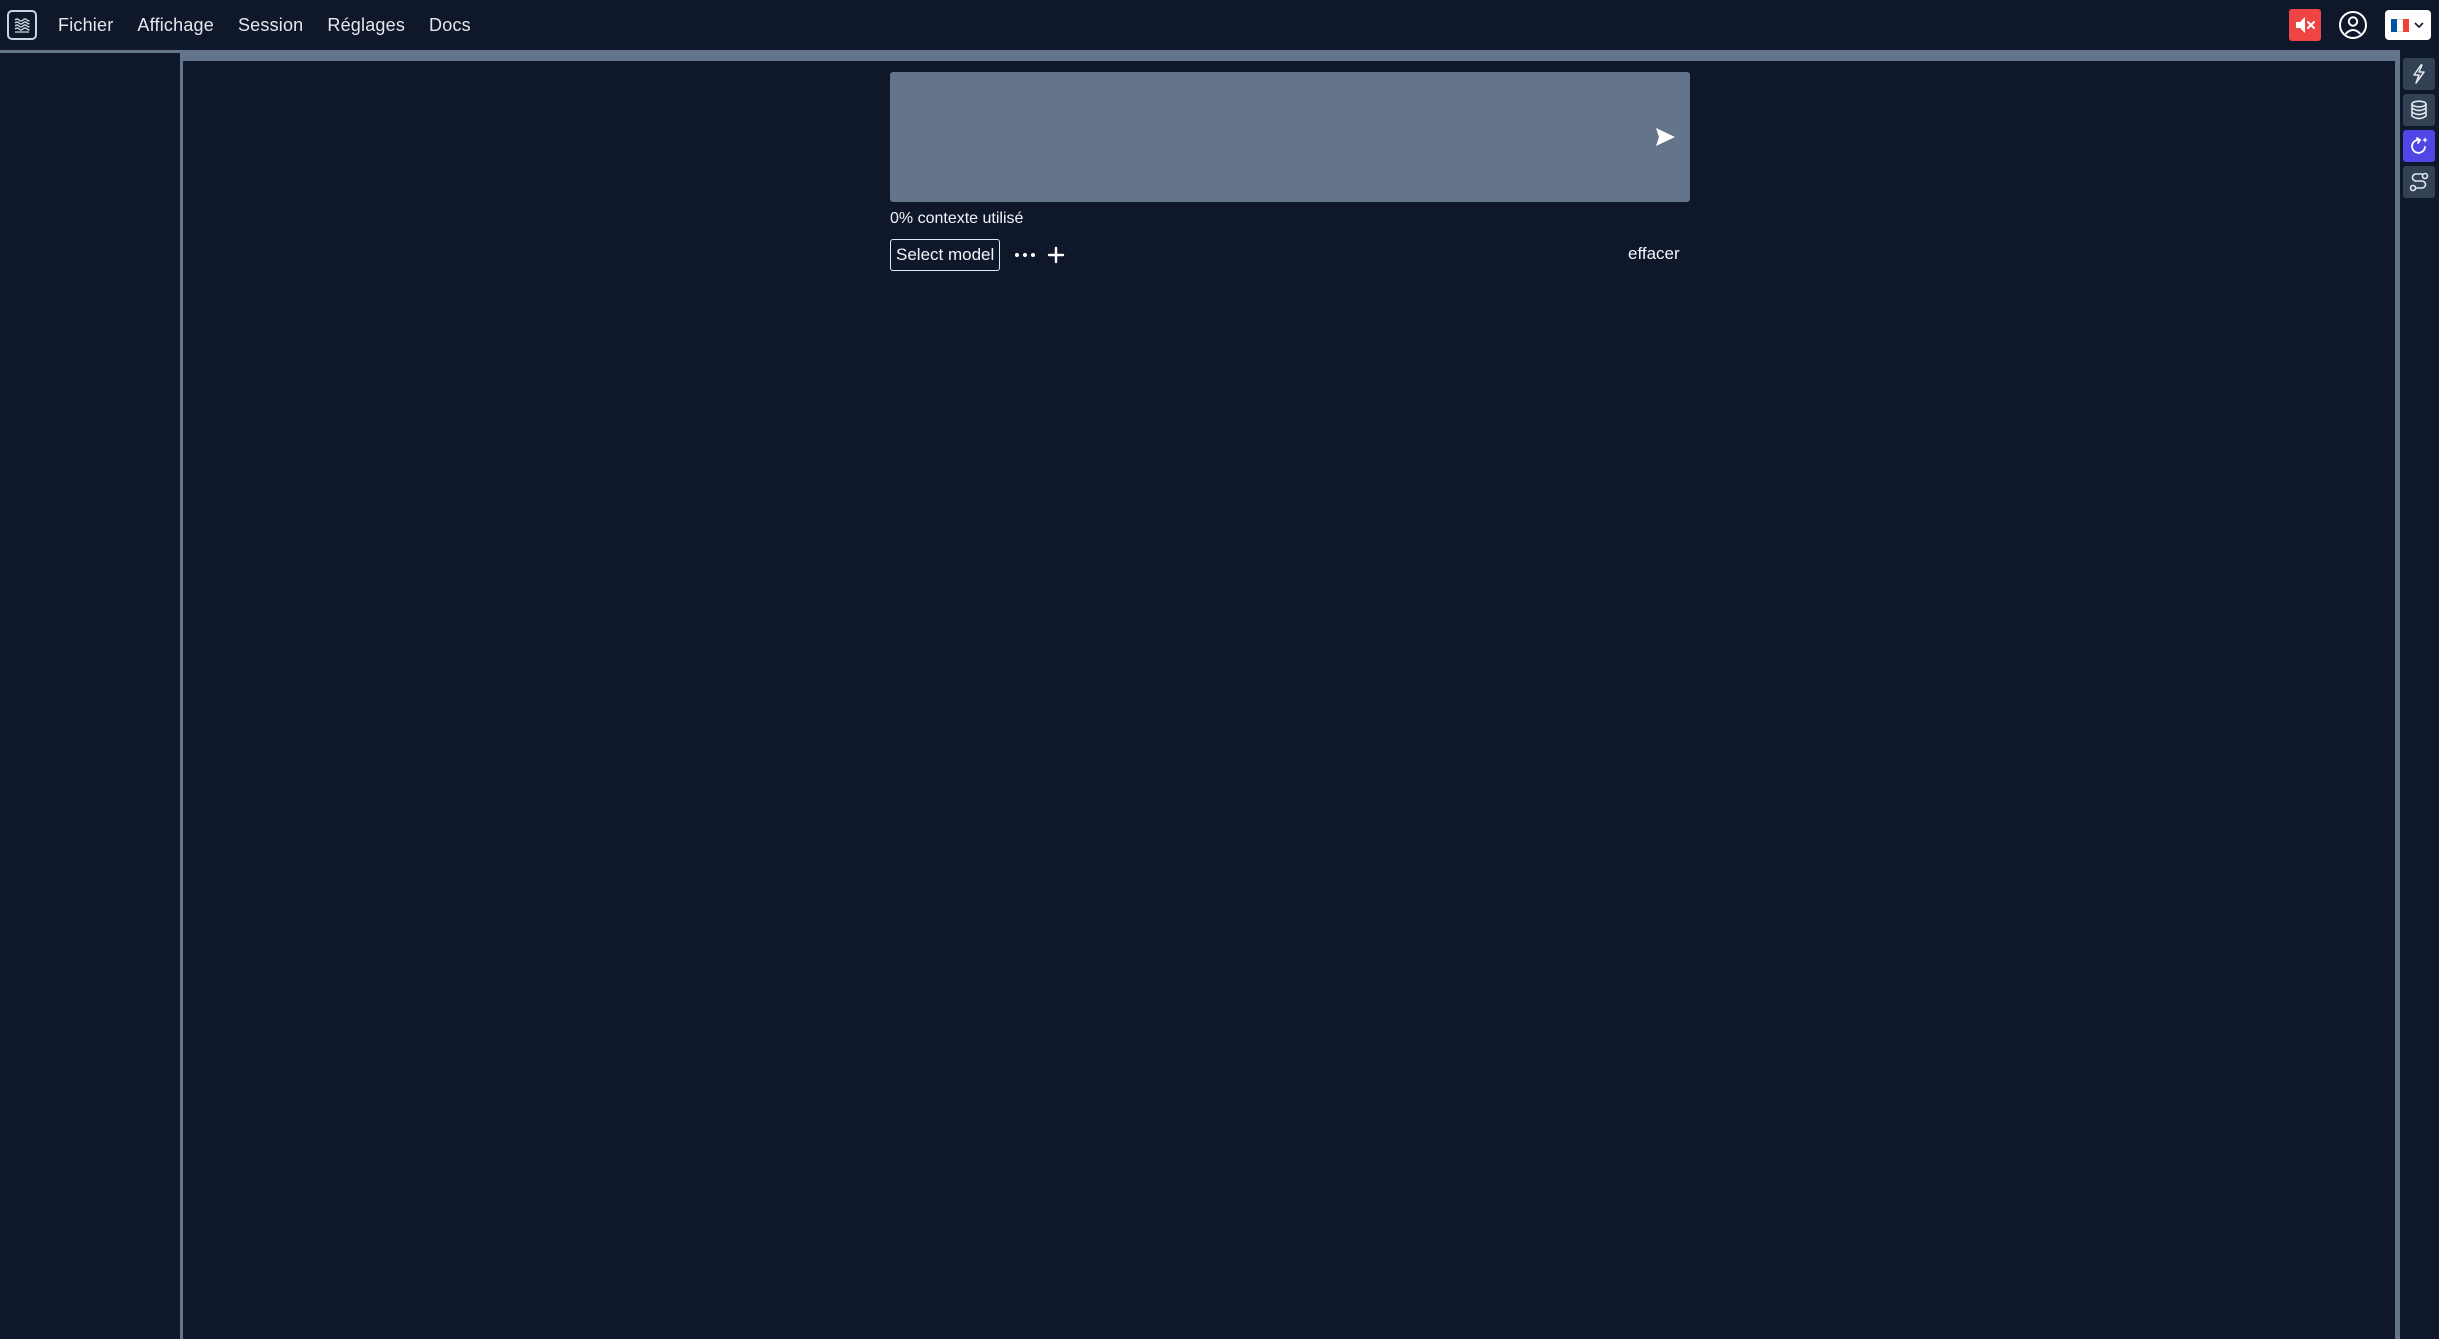  I want to click on menu-docs: Docs, so click(450, 25).